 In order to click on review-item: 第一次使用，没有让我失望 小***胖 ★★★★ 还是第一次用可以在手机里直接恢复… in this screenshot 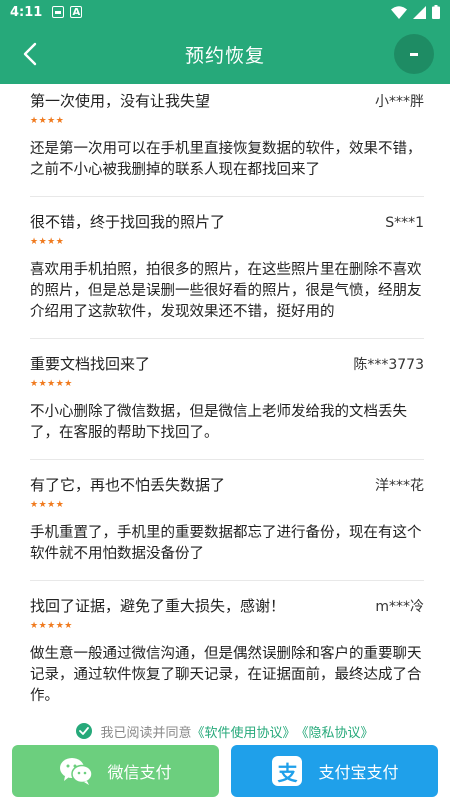, I will do `click(227, 140)`.